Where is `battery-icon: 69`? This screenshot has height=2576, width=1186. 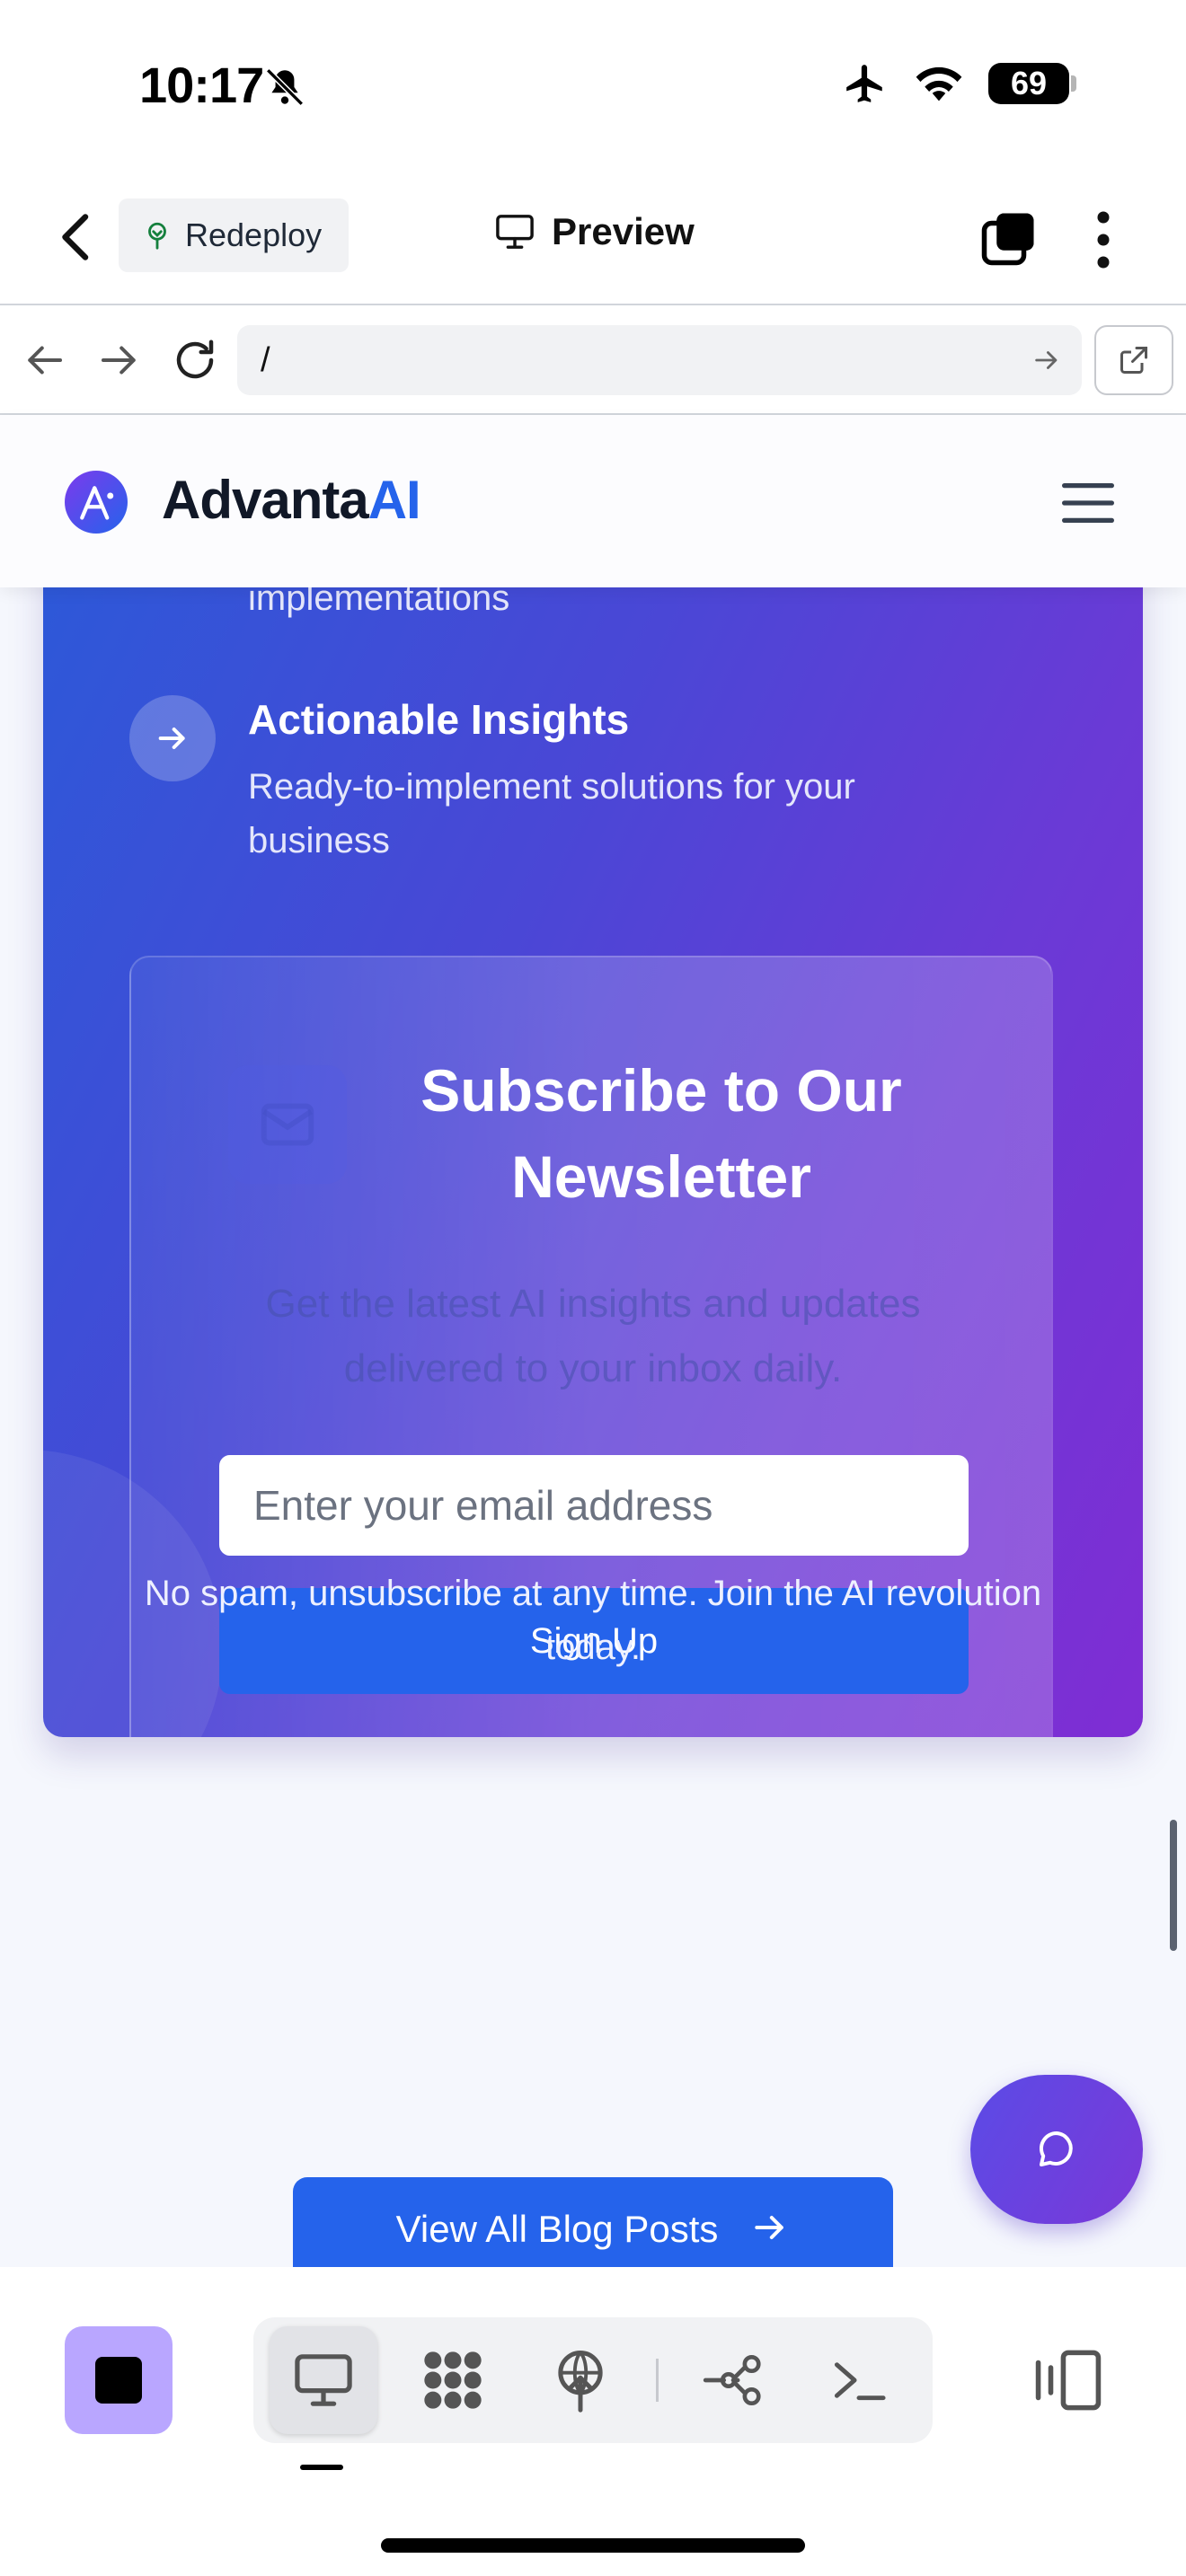
battery-icon: 69 is located at coordinates (1032, 83).